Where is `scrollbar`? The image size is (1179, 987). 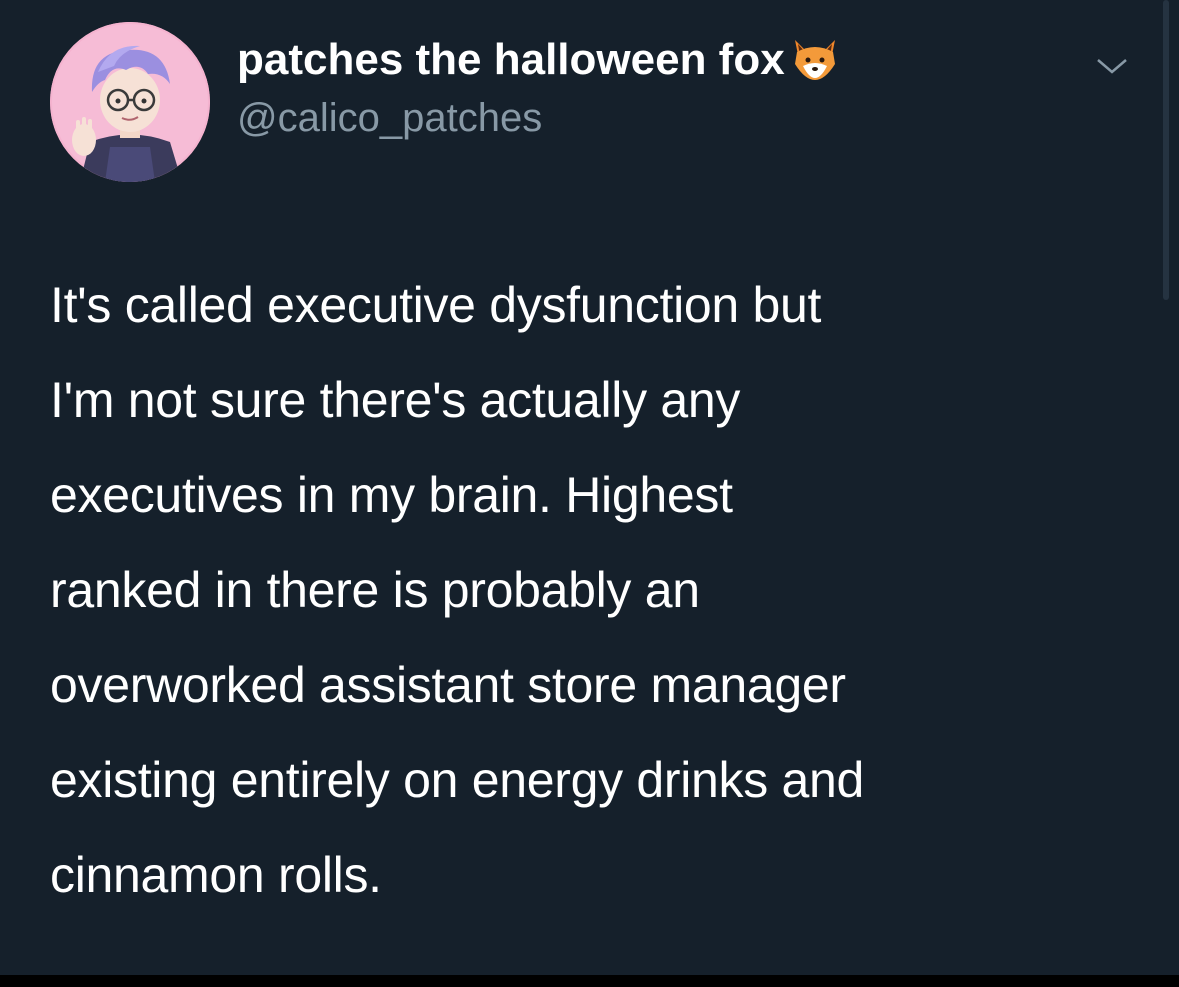
scrollbar is located at coordinates (1166, 150).